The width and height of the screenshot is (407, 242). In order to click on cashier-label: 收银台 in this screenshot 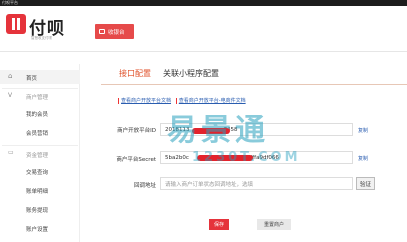, I will do `click(116, 32)`.